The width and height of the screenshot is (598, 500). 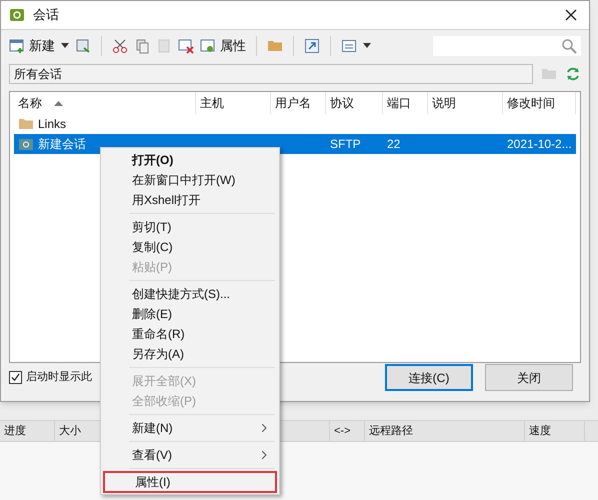 I want to click on search-icon, so click(x=569, y=46).